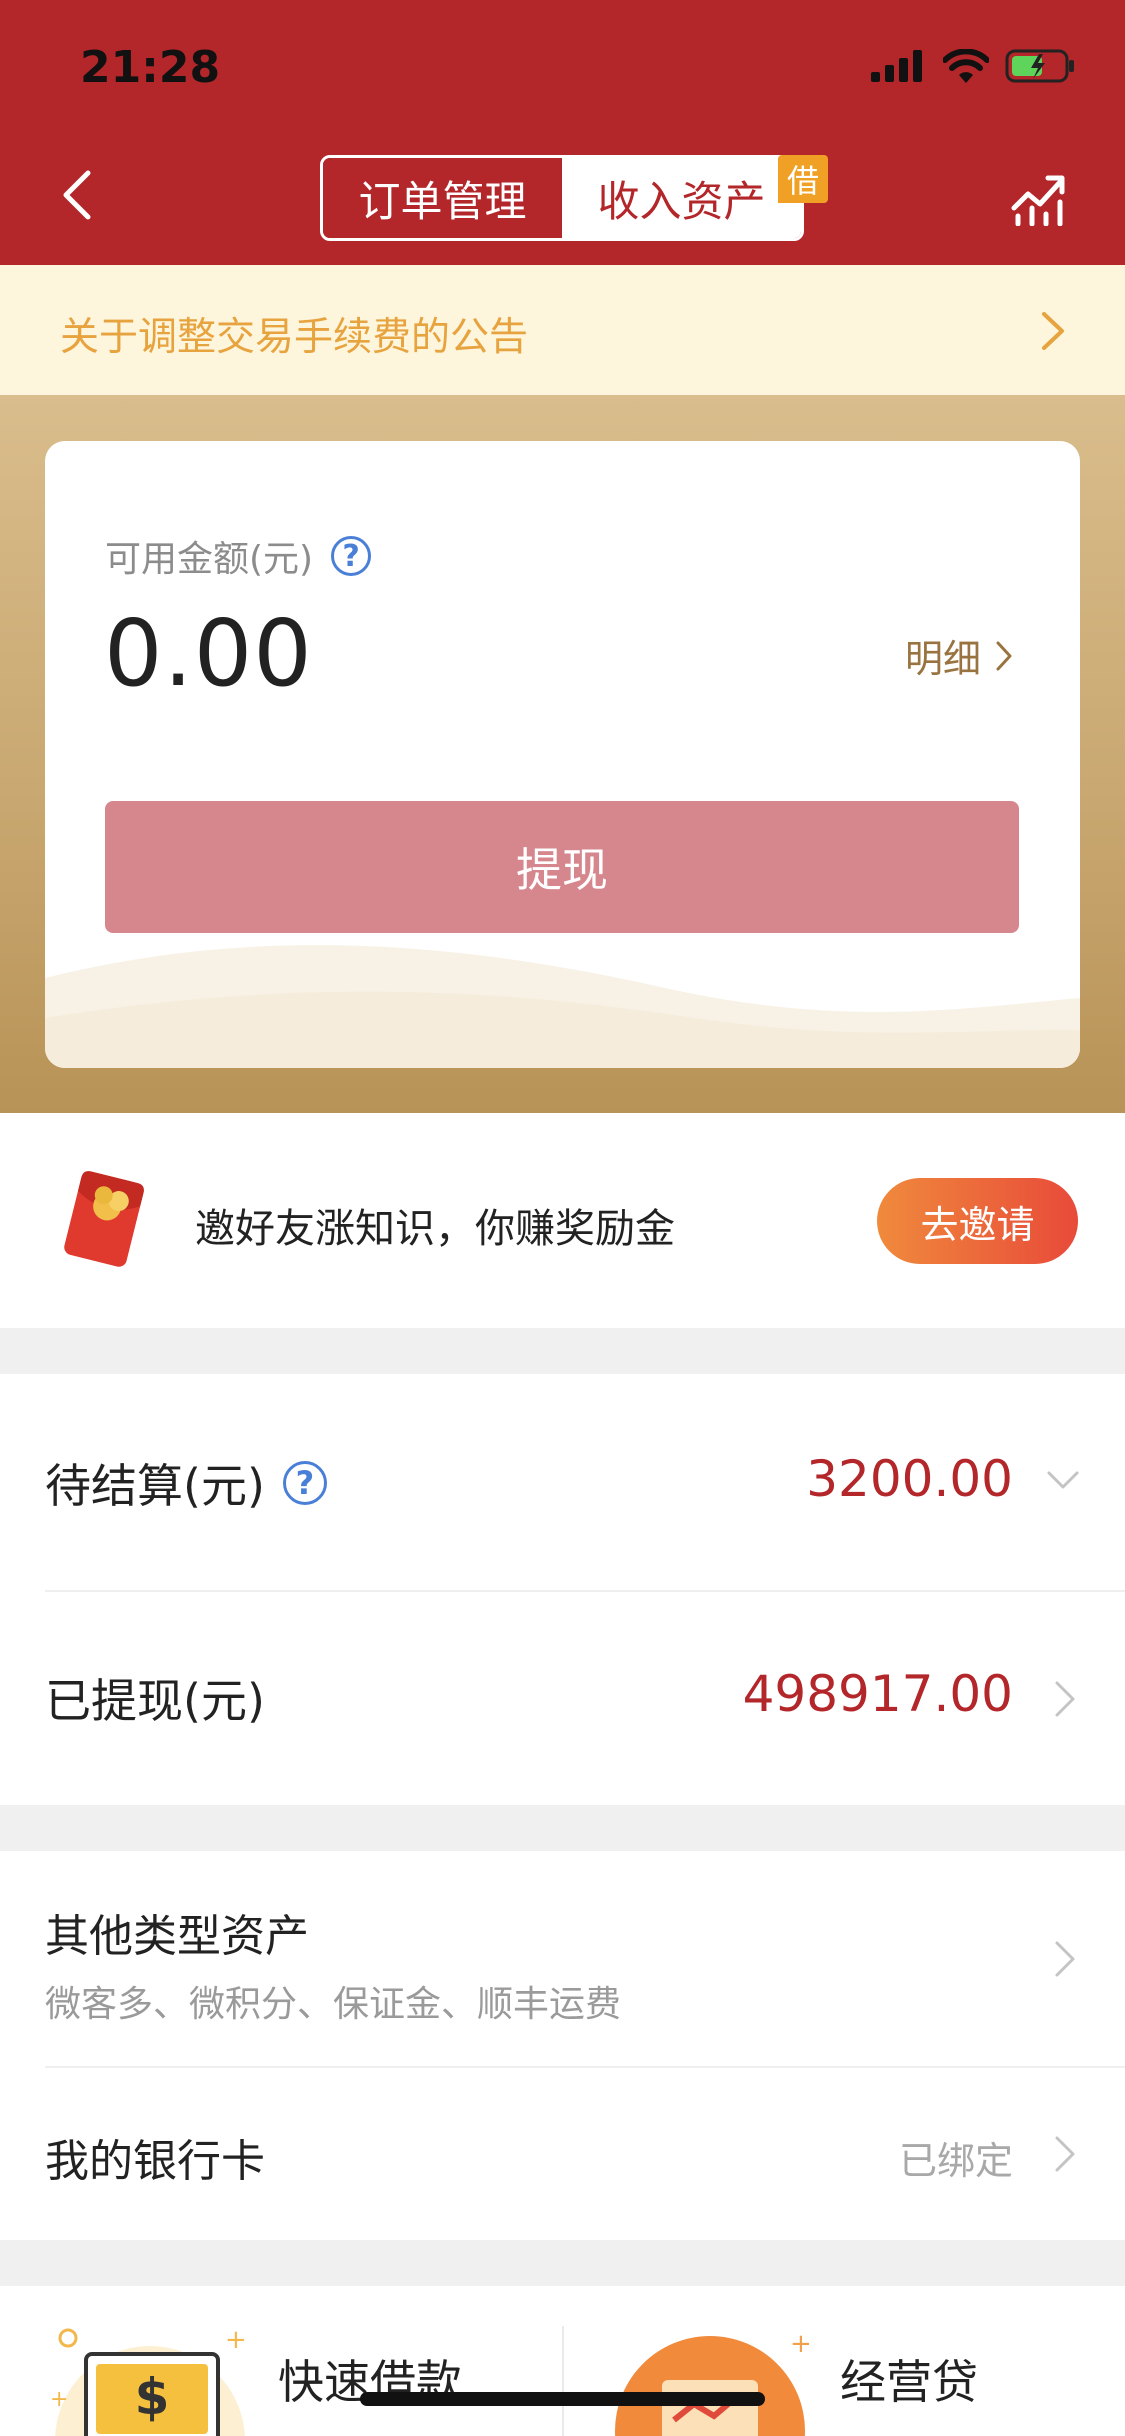  Describe the element at coordinates (803, 179) in the screenshot. I see `loan-badge: 借` at that location.